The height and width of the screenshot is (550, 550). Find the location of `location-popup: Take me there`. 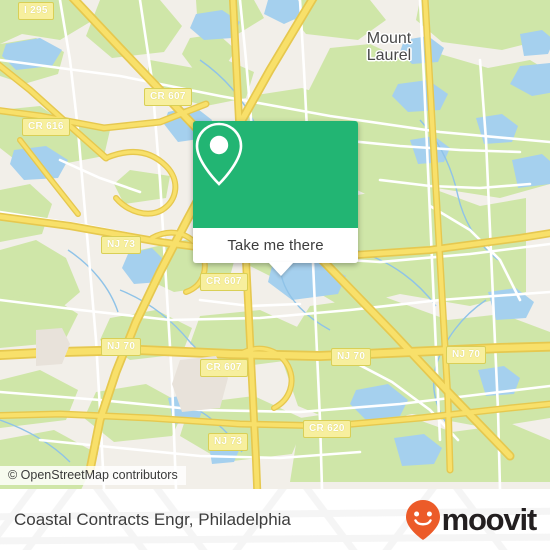

location-popup: Take me there is located at coordinates (275, 198).